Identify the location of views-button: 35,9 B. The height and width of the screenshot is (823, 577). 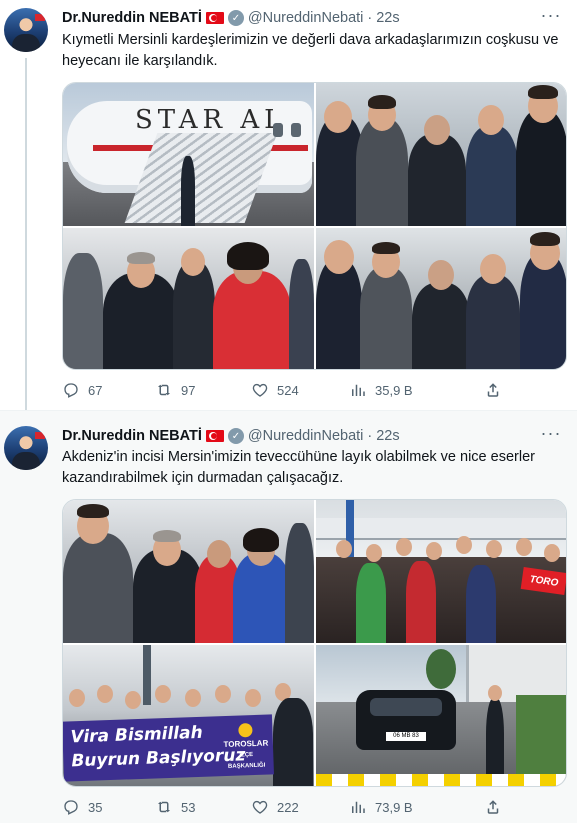
(381, 390).